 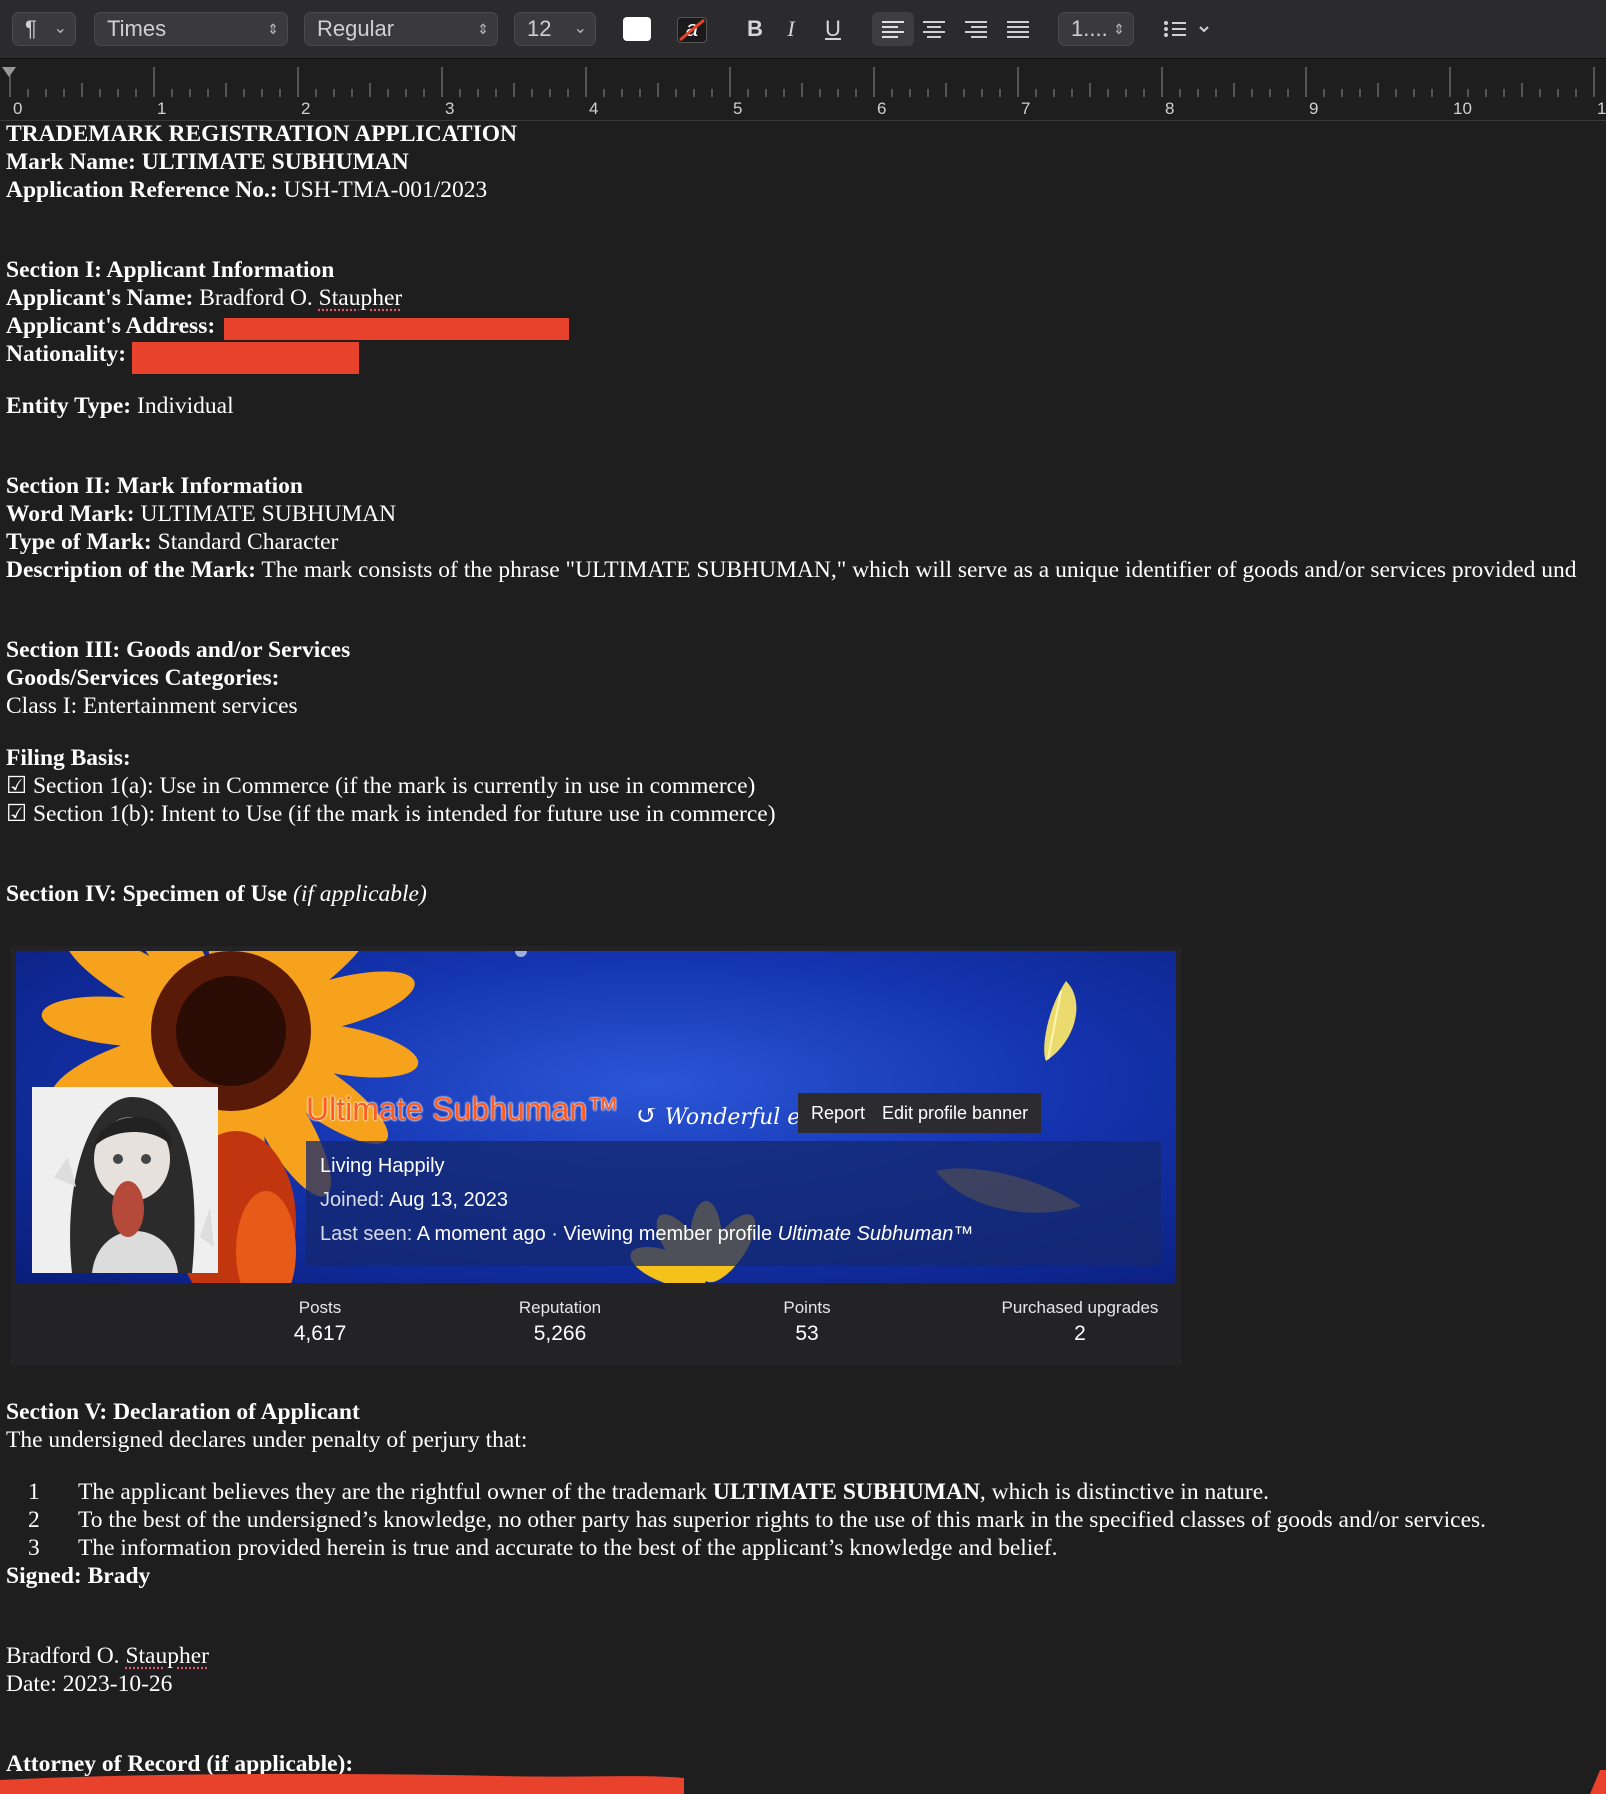 What do you see at coordinates (261, 134) in the screenshot?
I see `doc-title: TRADEMARK REGISTRATION APPLICATION` at bounding box center [261, 134].